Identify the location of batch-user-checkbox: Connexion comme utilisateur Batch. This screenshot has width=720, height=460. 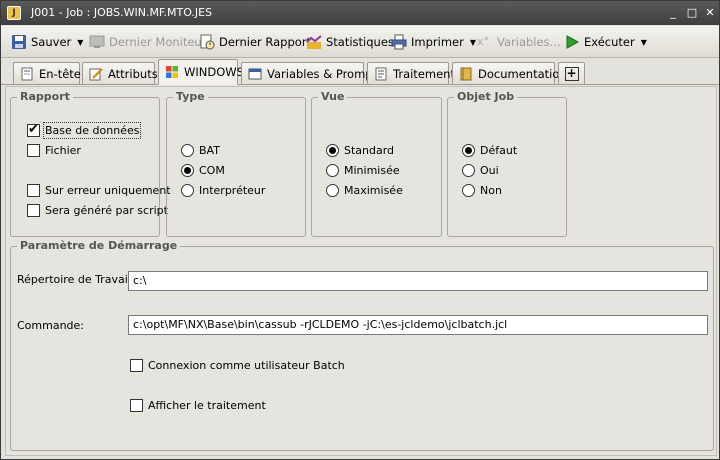
(237, 365).